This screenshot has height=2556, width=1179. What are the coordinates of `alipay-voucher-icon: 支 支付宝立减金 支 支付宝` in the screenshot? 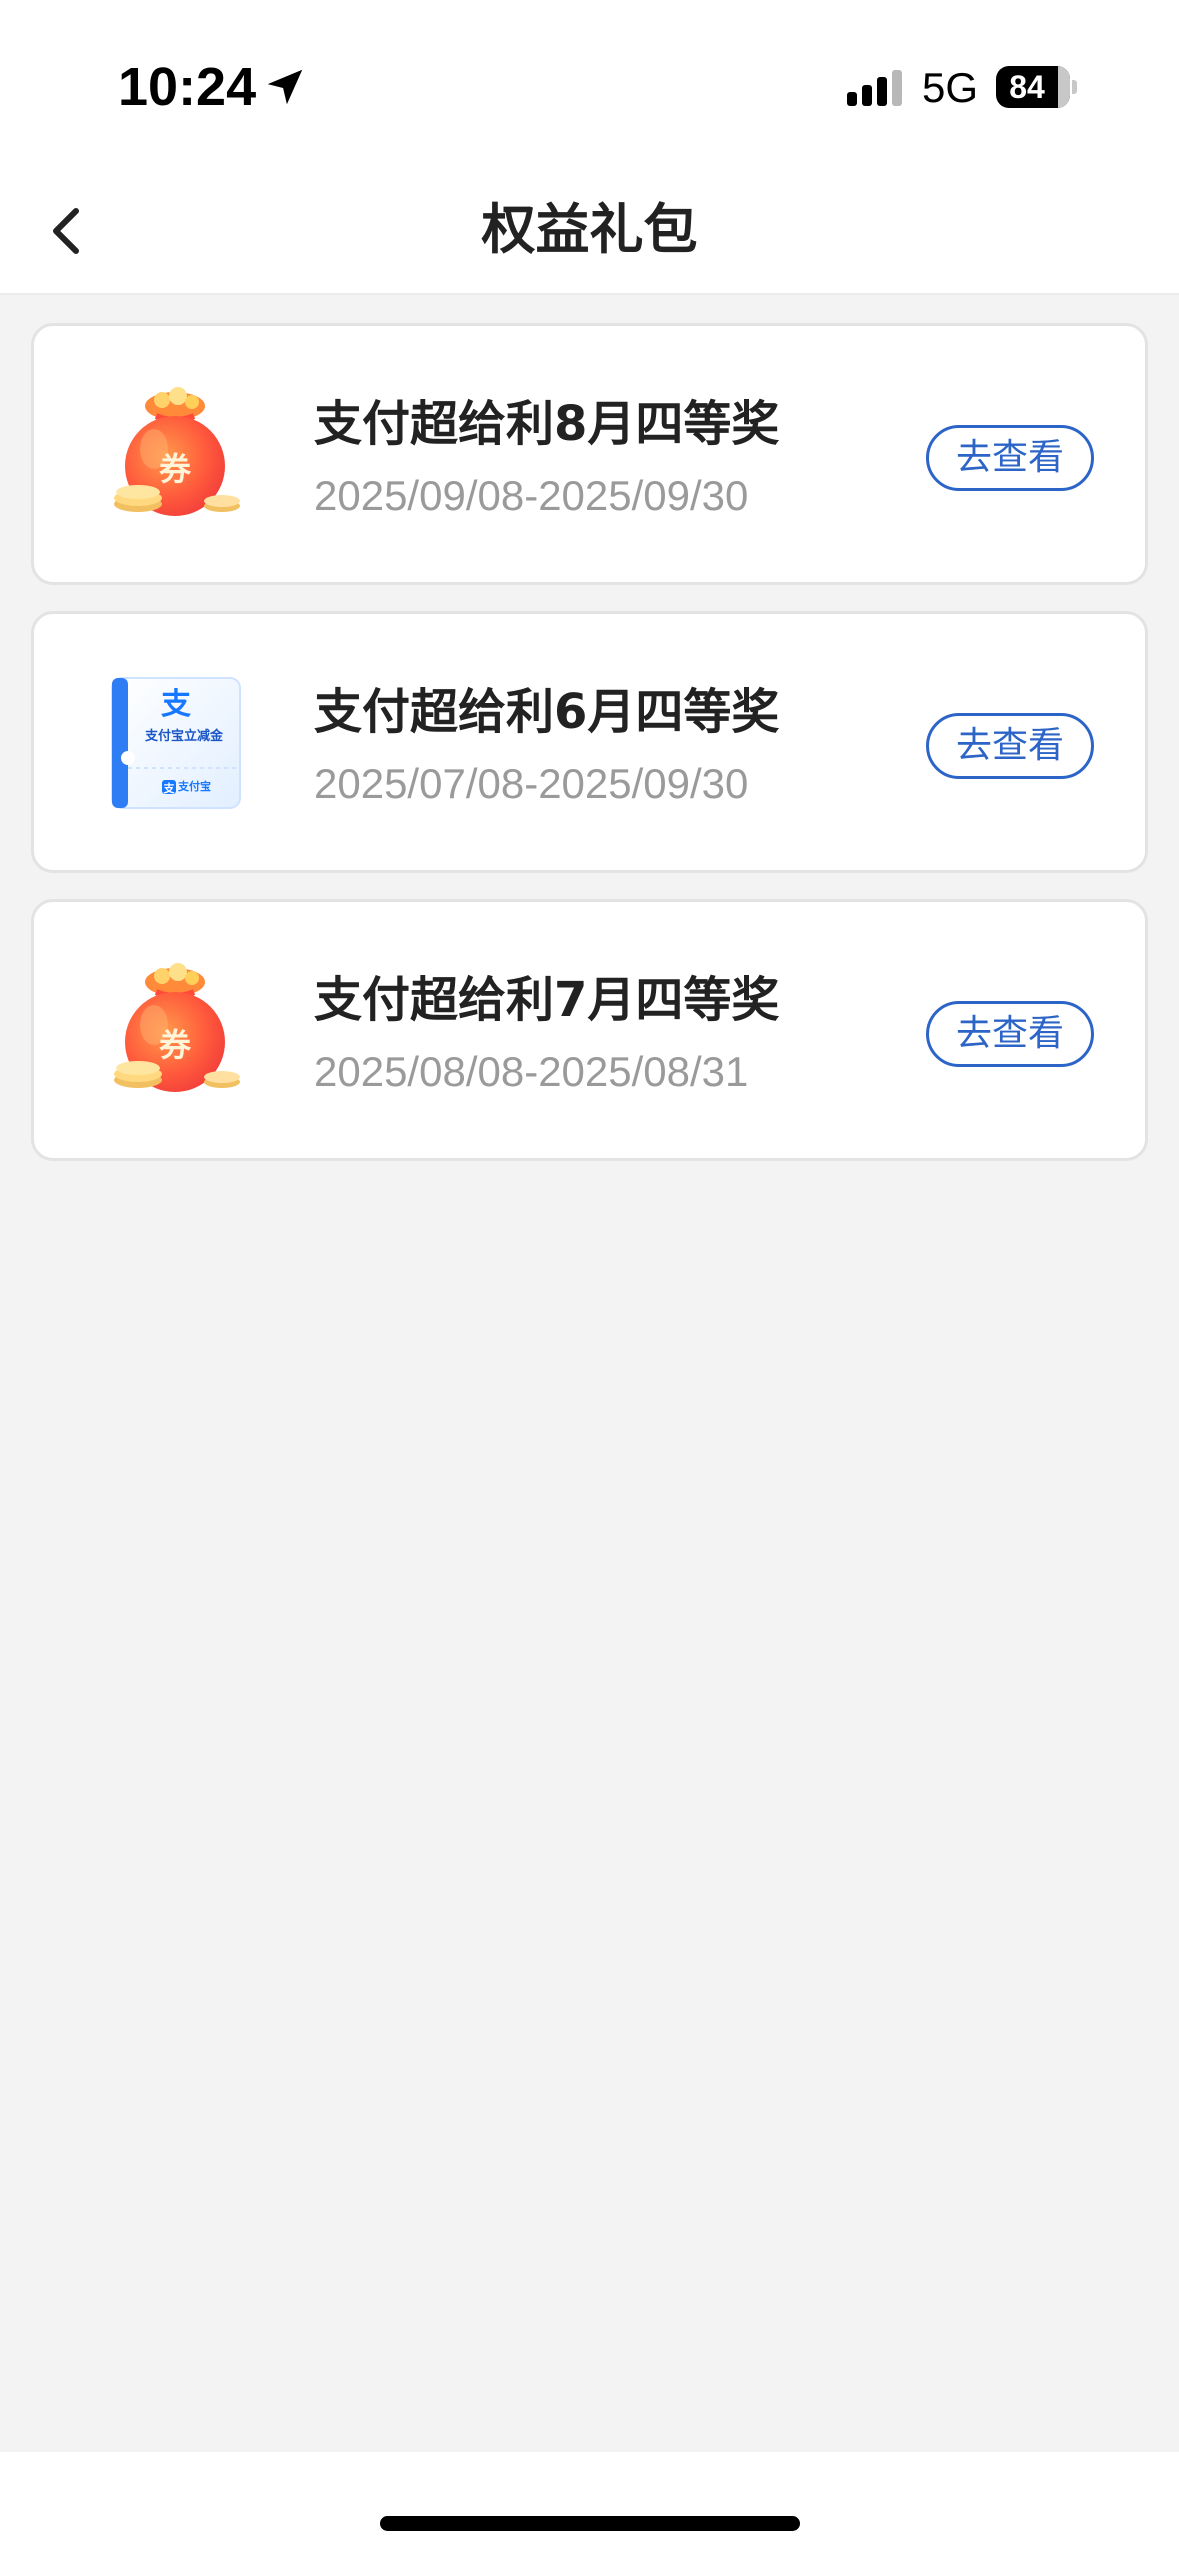 It's located at (176, 743).